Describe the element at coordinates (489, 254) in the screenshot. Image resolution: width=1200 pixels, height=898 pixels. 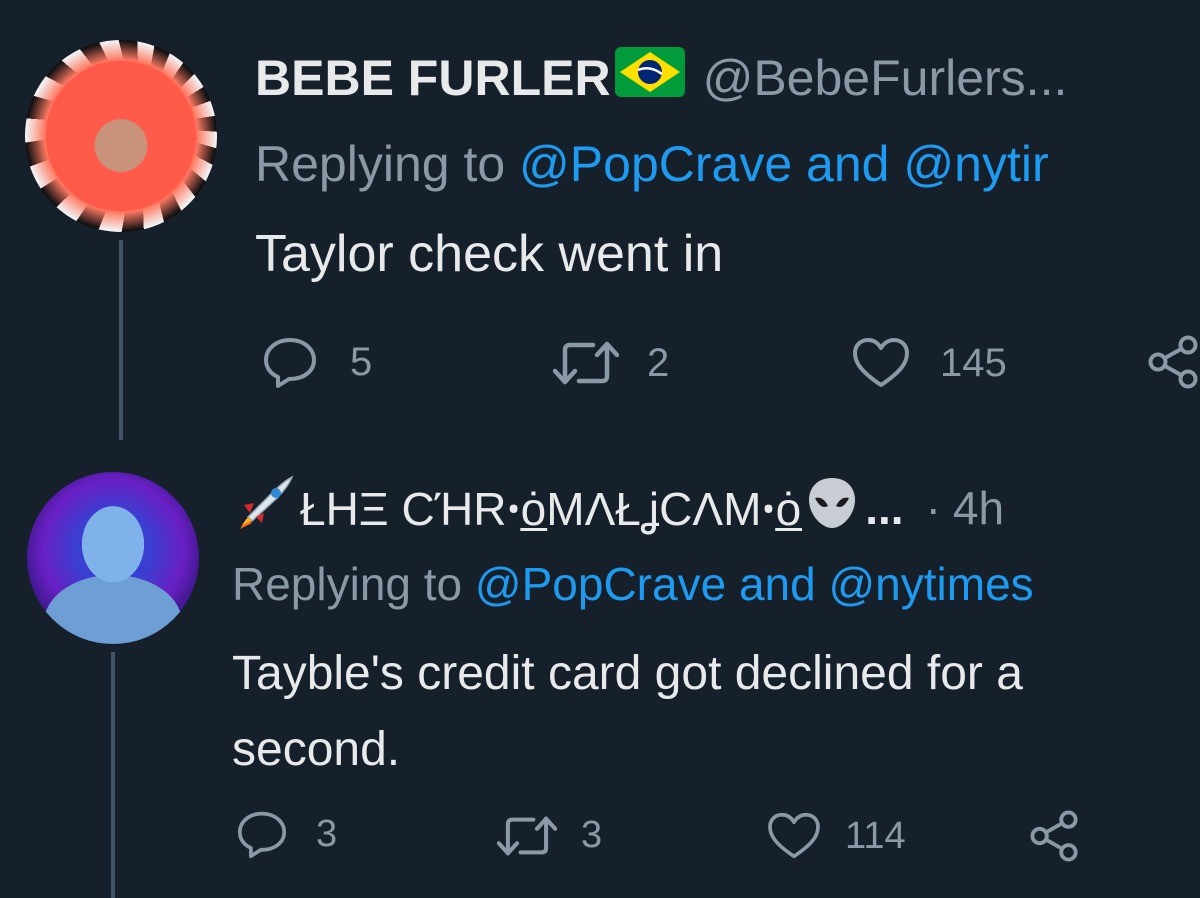
I see `tweet-text: Taylor check went in` at that location.